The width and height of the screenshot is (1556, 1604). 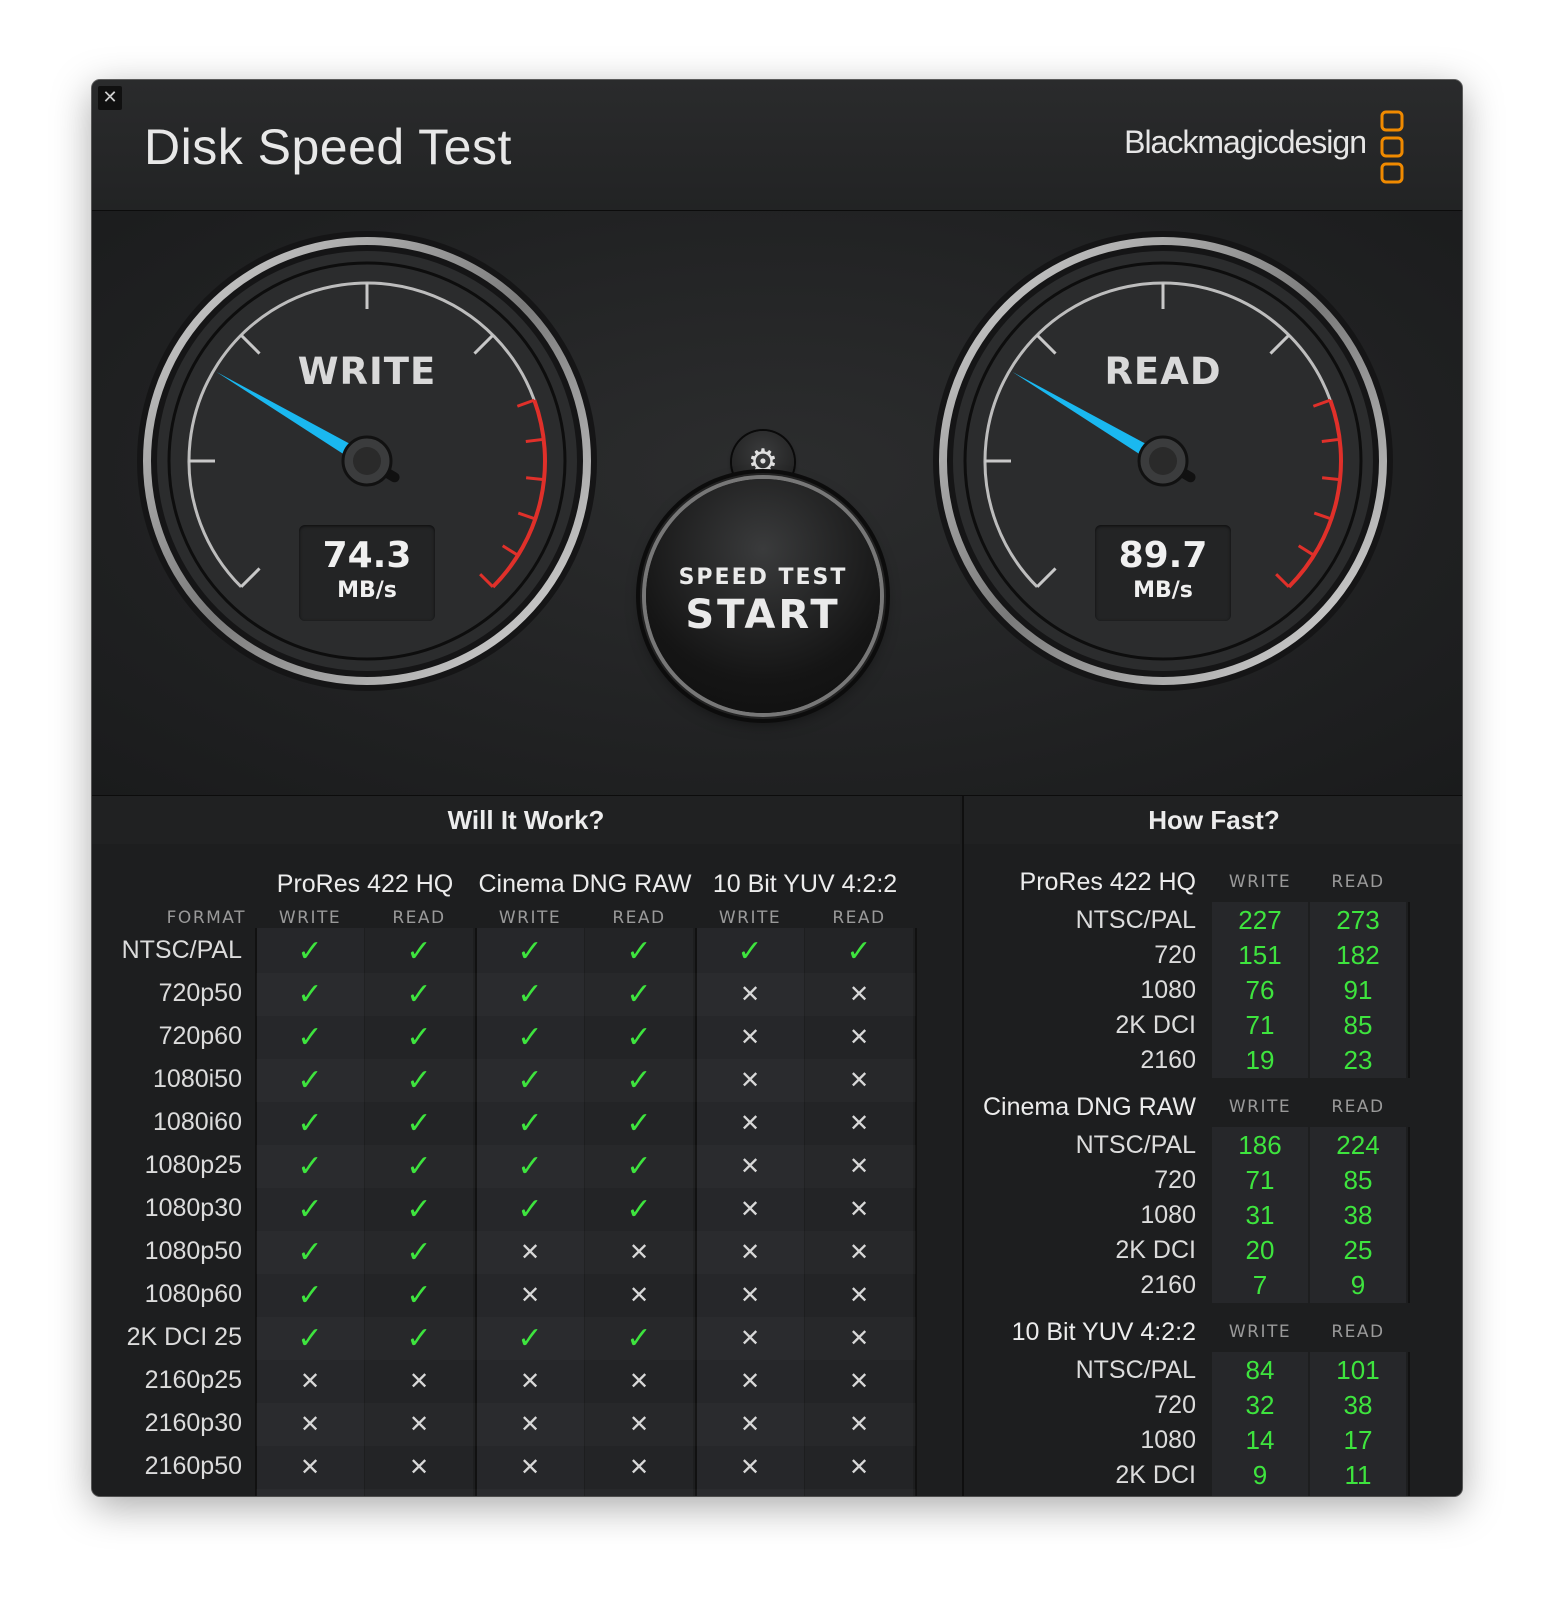 What do you see at coordinates (1260, 1440) in the screenshot?
I see `speed-write-value: 14` at bounding box center [1260, 1440].